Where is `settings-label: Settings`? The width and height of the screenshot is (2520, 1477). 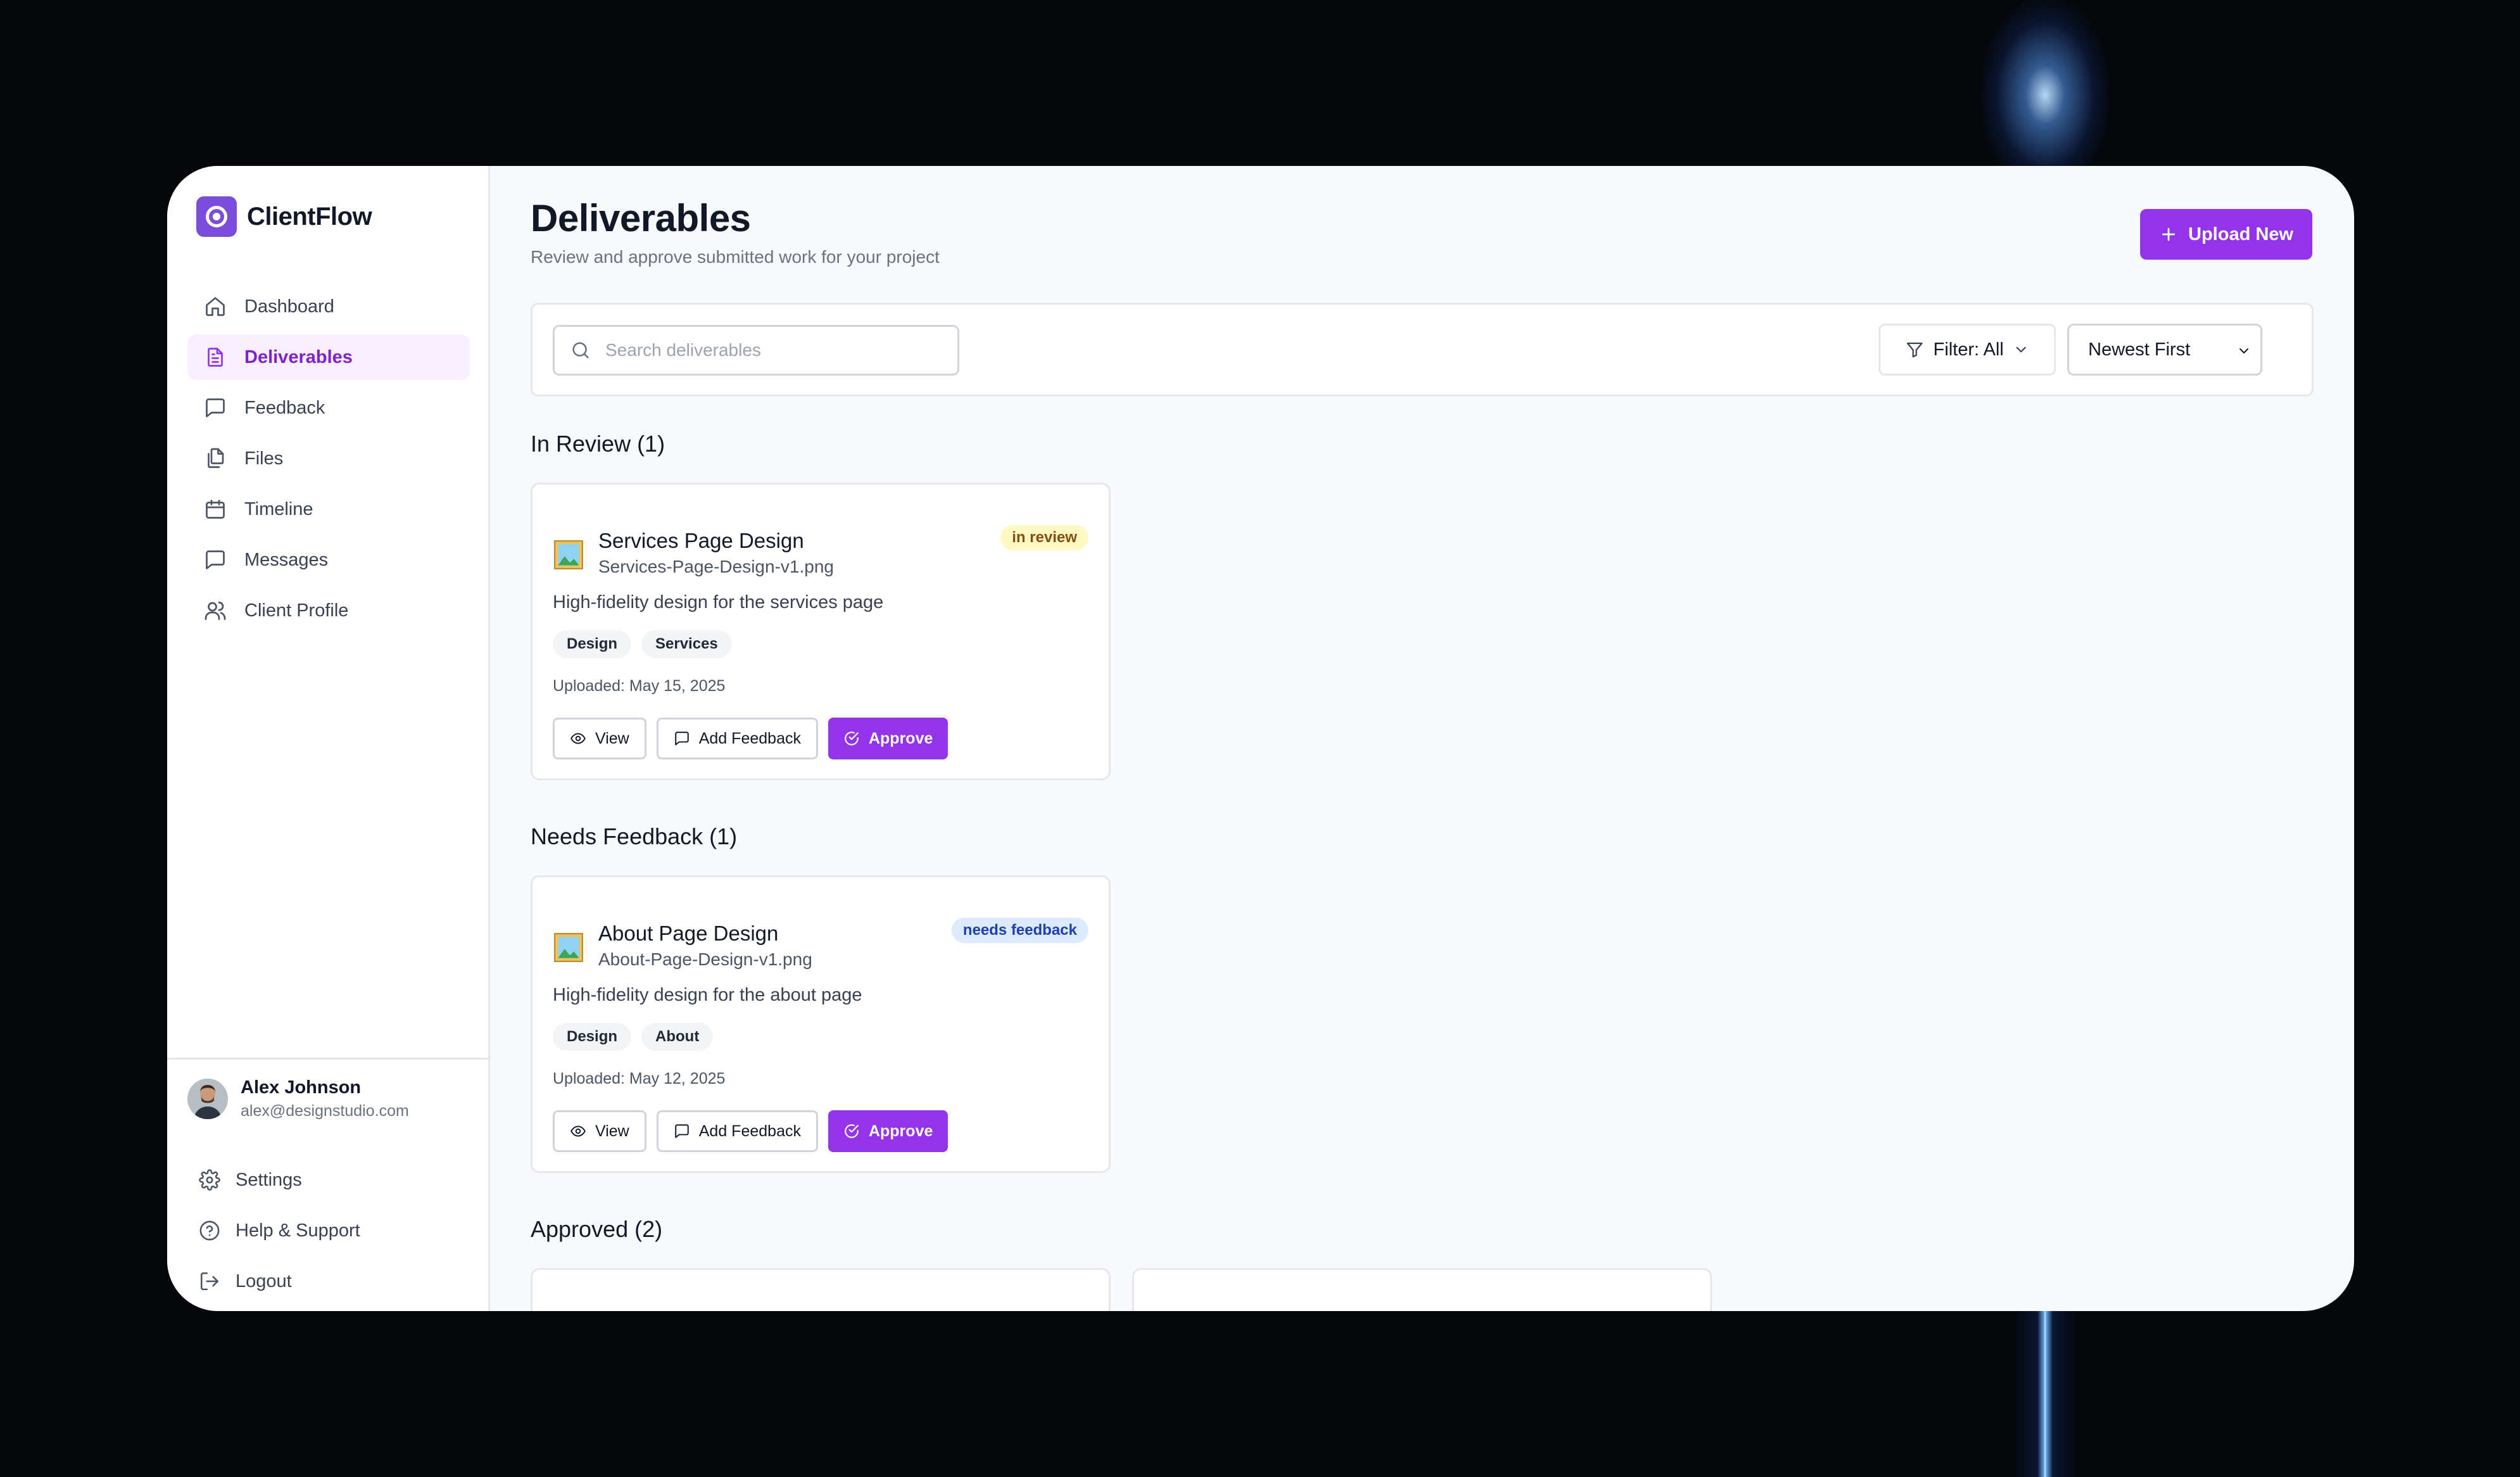
settings-label: Settings is located at coordinates (269, 1179).